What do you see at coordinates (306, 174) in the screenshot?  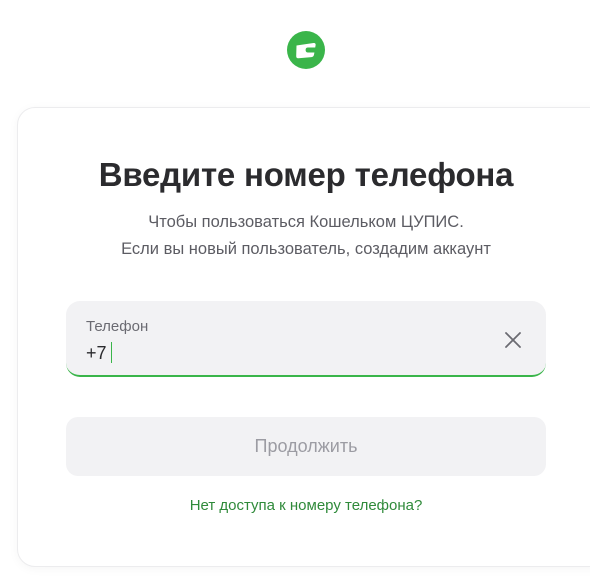 I see `page-title: Введите номер телефона` at bounding box center [306, 174].